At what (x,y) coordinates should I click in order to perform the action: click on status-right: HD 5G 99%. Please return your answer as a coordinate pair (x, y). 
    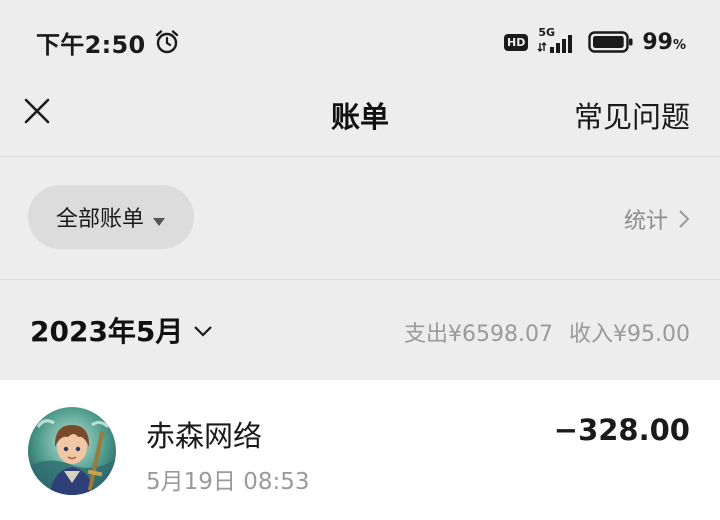
    Looking at the image, I should click on (595, 40).